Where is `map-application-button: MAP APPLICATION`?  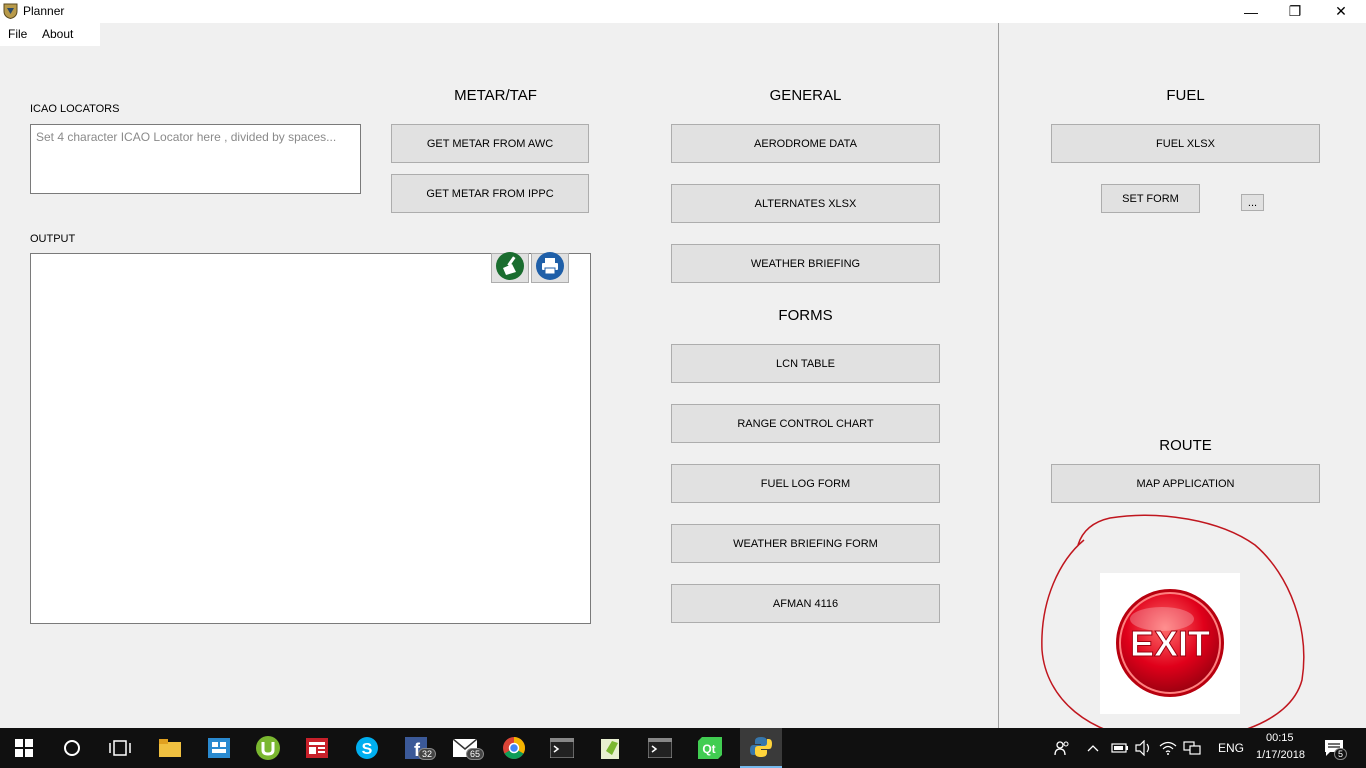
map-application-button: MAP APPLICATION is located at coordinates (1185, 483).